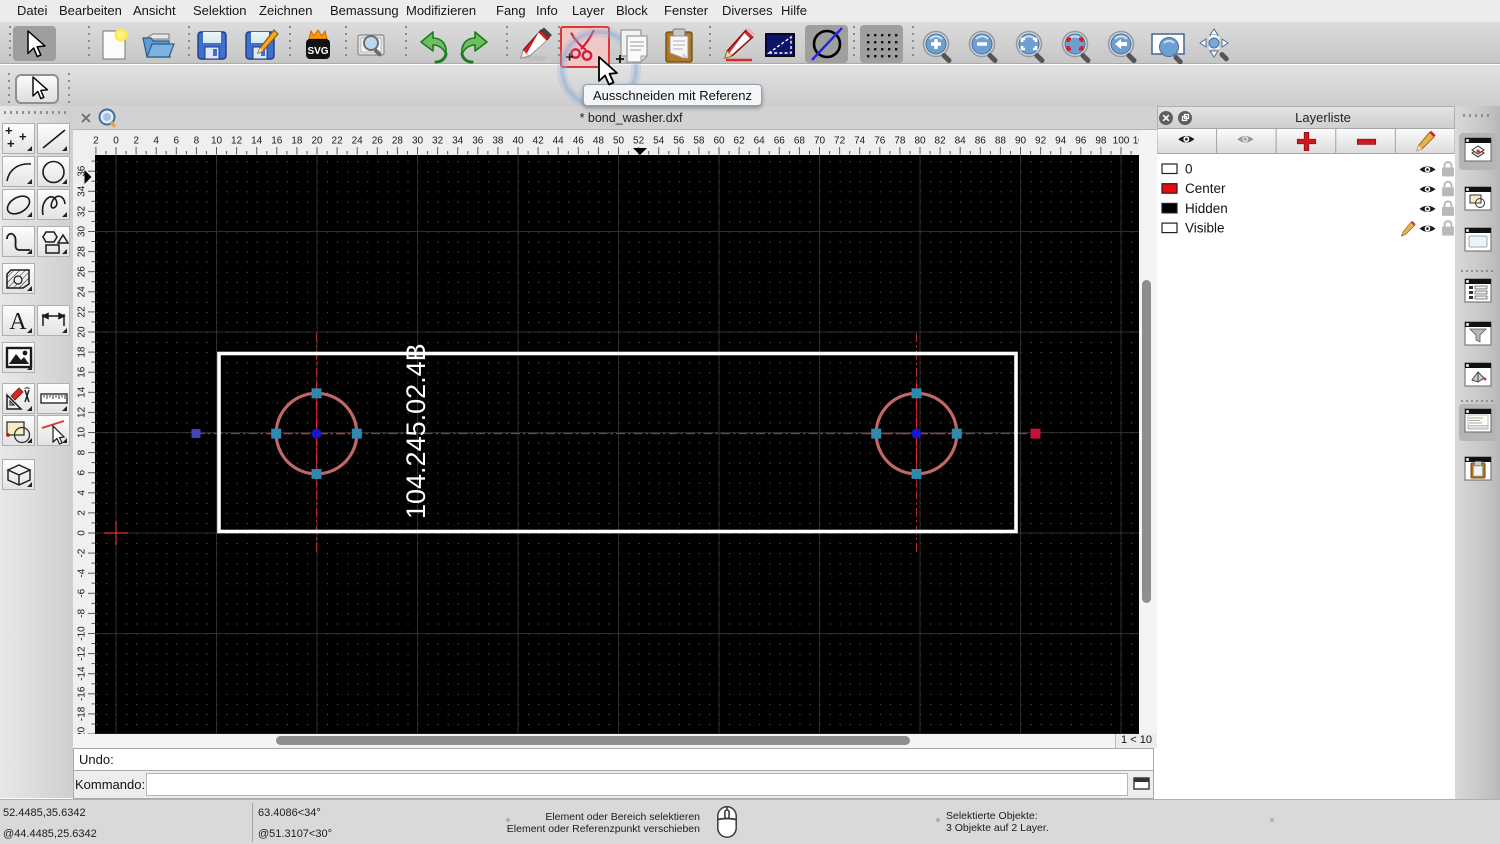 Image resolution: width=1500 pixels, height=844 pixels. What do you see at coordinates (539, 141) in the screenshot?
I see `svg-text: 42` at bounding box center [539, 141].